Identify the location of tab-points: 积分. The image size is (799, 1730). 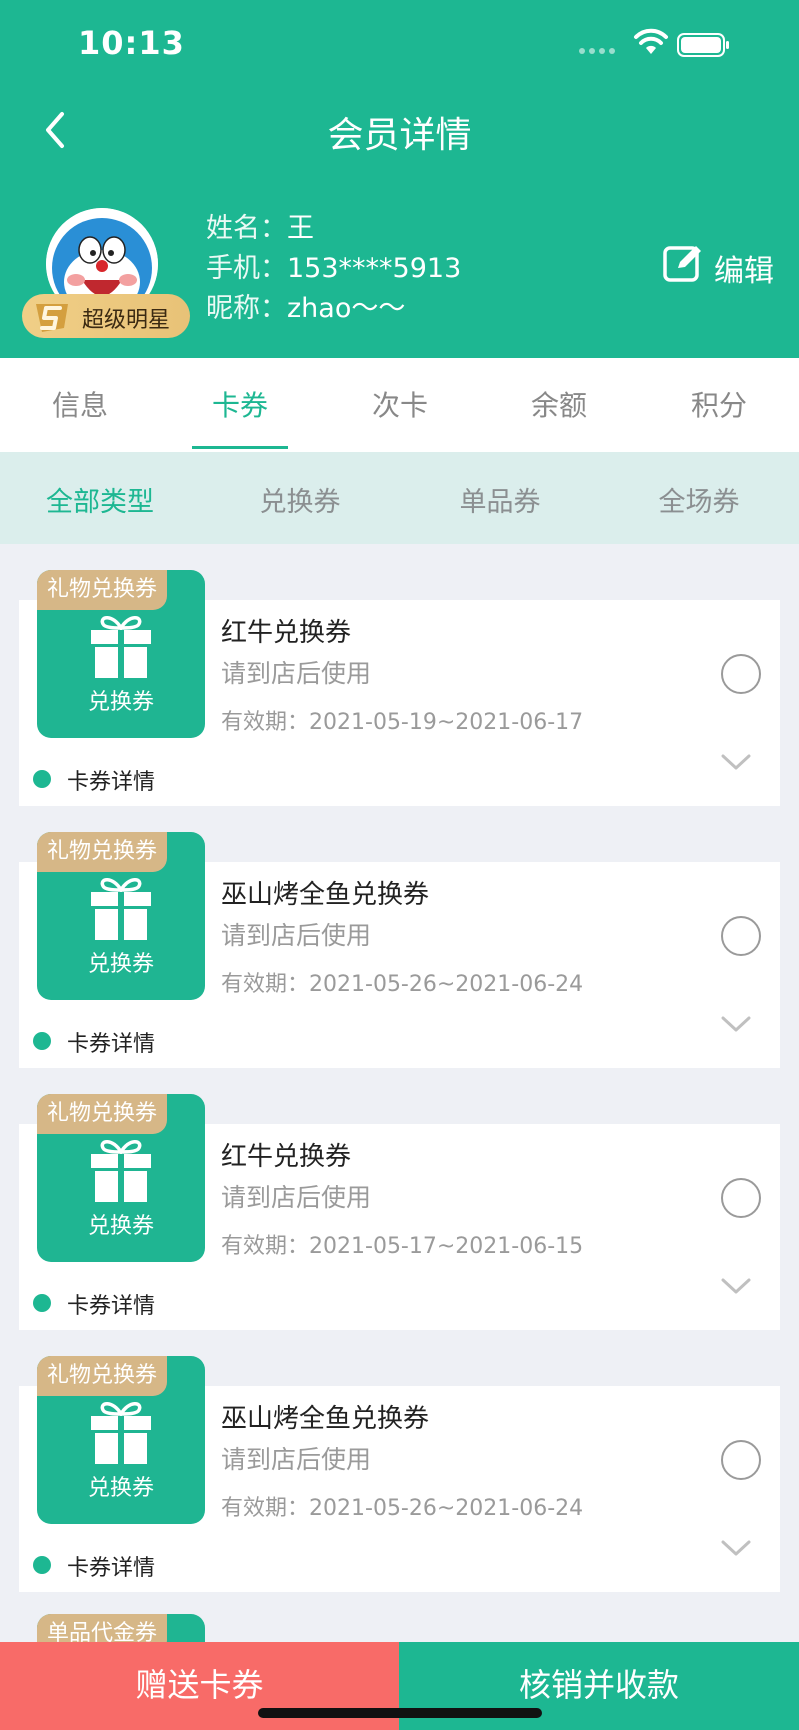
(719, 404).